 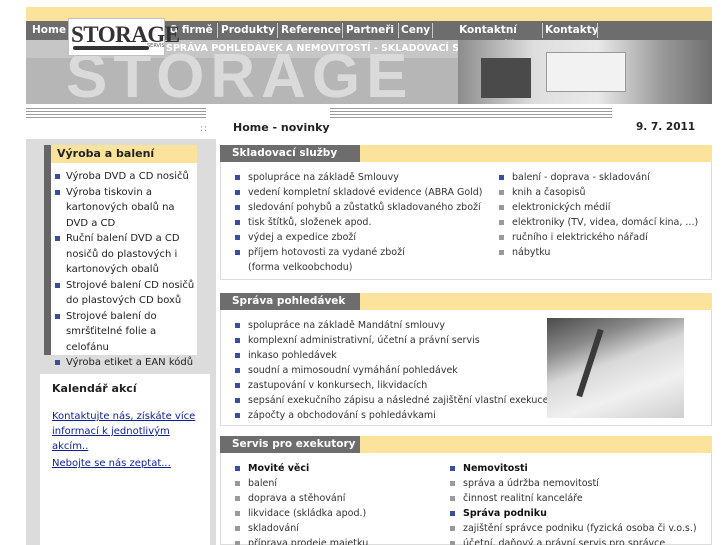 I want to click on nav-partneri: Partneři, so click(x=370, y=30).